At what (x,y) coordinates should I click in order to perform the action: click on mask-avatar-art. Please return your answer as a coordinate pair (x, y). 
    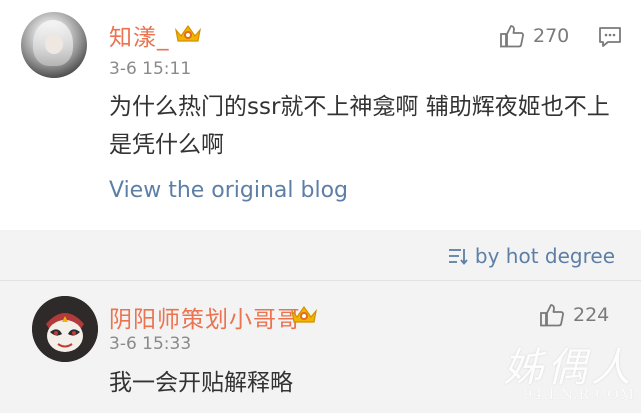
    Looking at the image, I should click on (65, 329).